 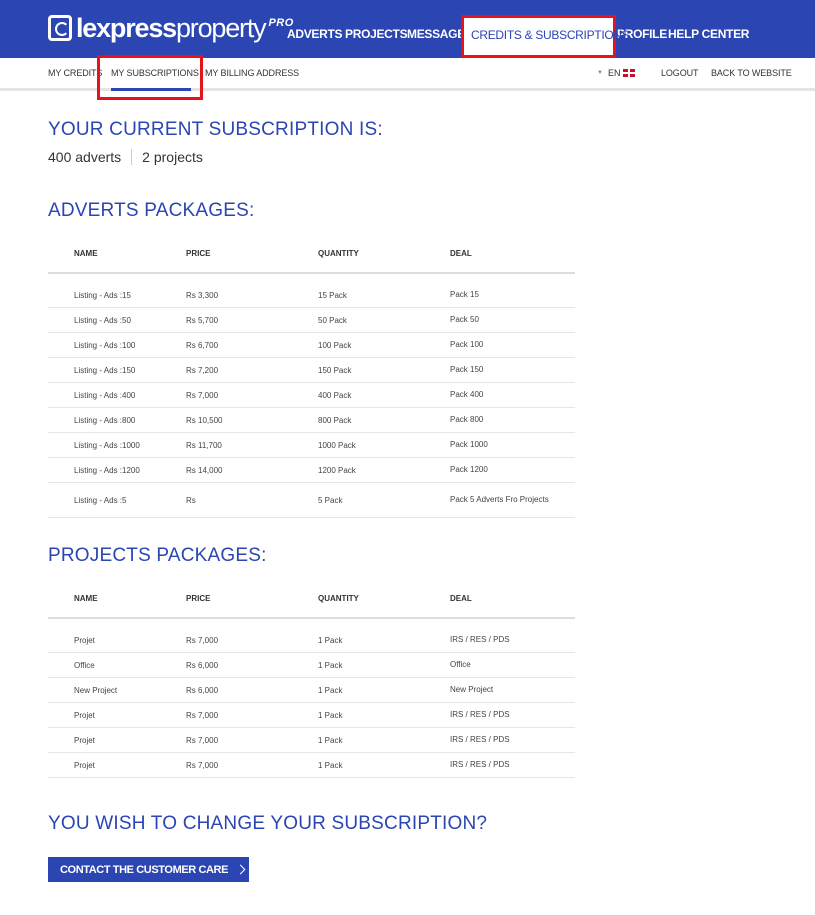 What do you see at coordinates (600, 73) in the screenshot?
I see `caret-down-icon: ▼` at bounding box center [600, 73].